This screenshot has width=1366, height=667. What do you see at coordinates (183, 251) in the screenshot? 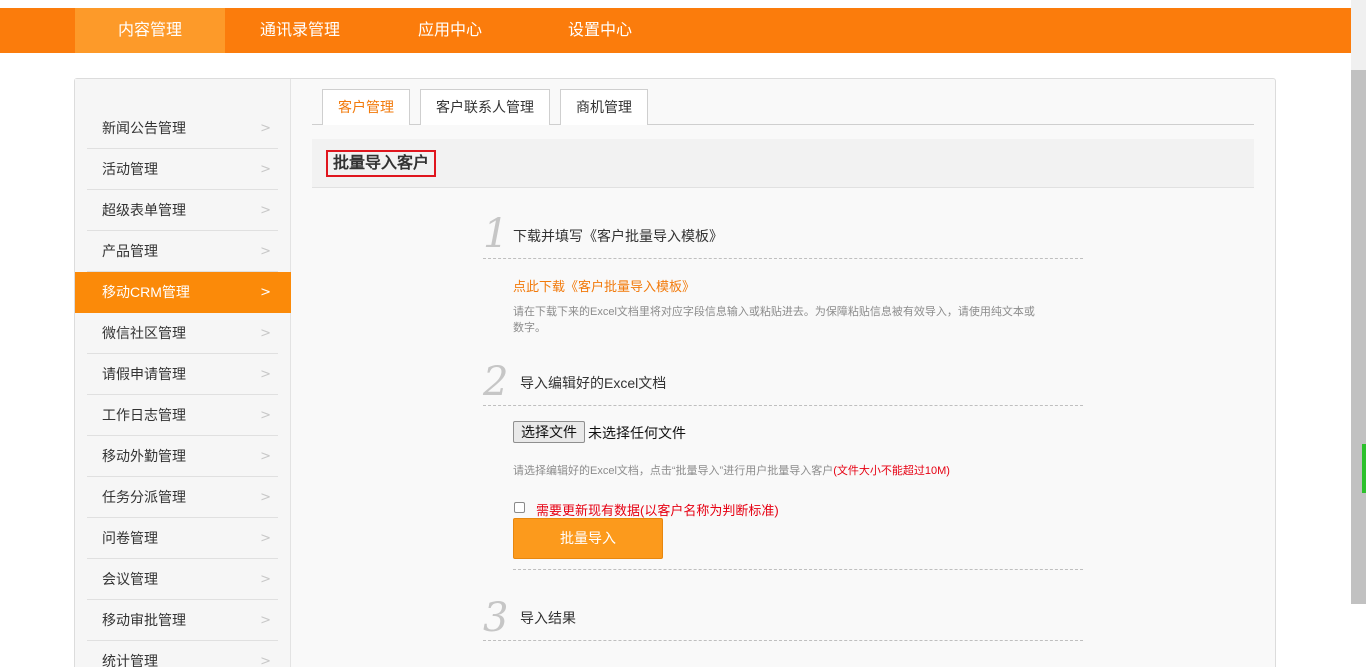
I see `sidebar-item: 产品管理 >` at bounding box center [183, 251].